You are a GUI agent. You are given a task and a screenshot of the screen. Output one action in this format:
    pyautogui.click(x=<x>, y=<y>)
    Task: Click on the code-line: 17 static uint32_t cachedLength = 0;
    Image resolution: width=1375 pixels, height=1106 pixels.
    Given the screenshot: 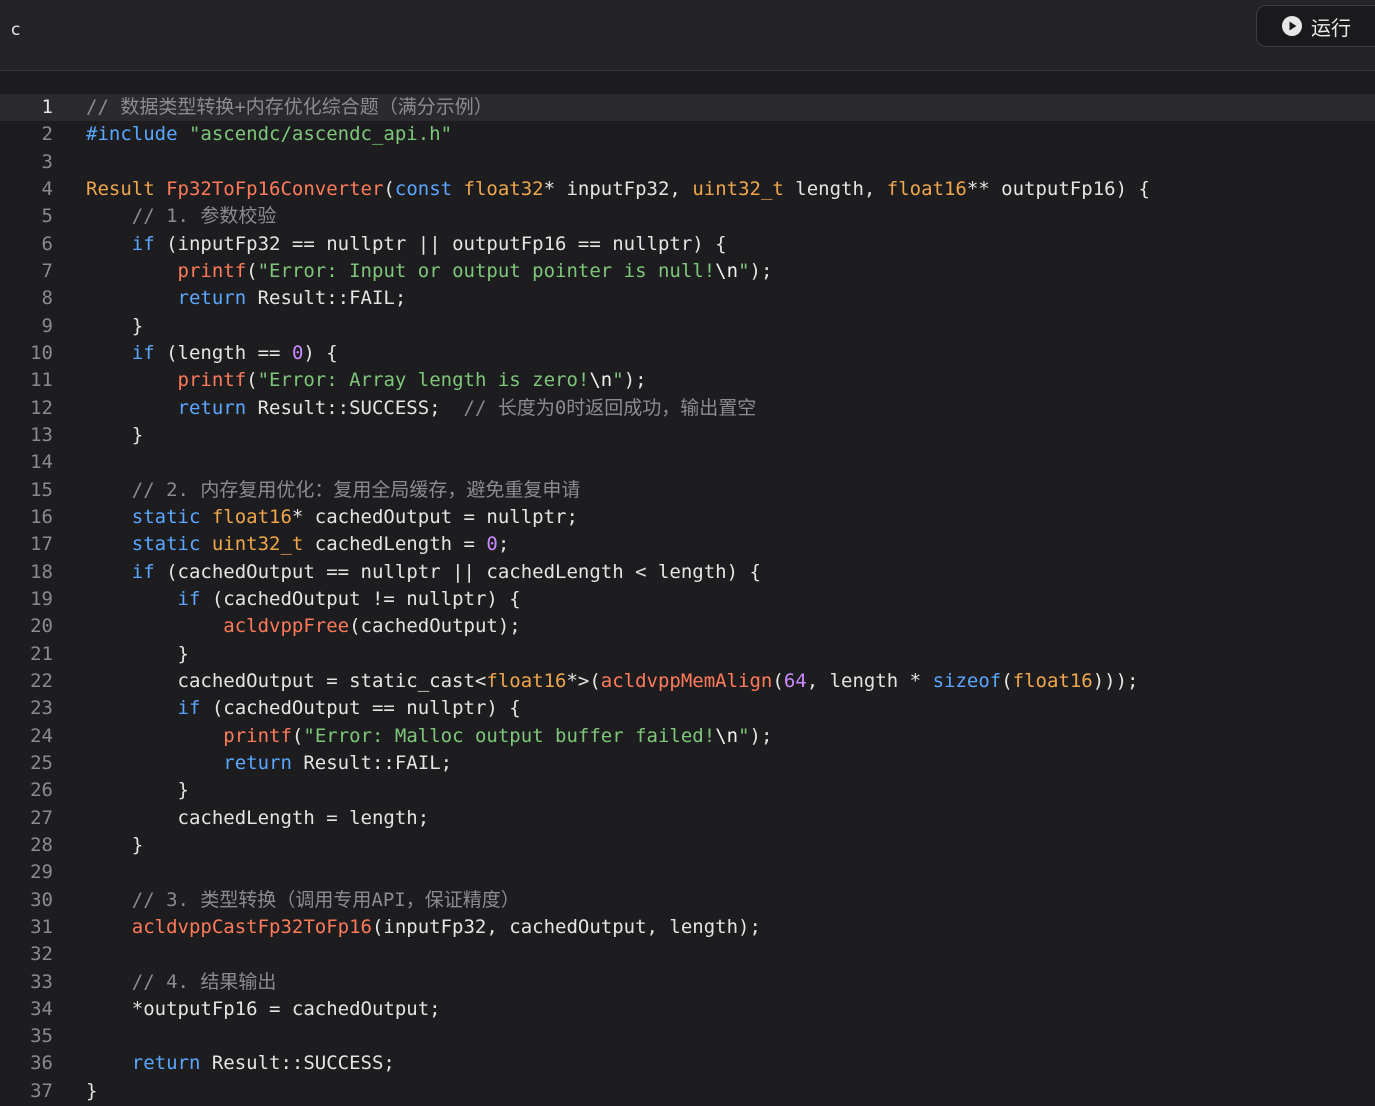 What is the action you would take?
    pyautogui.click(x=687, y=544)
    